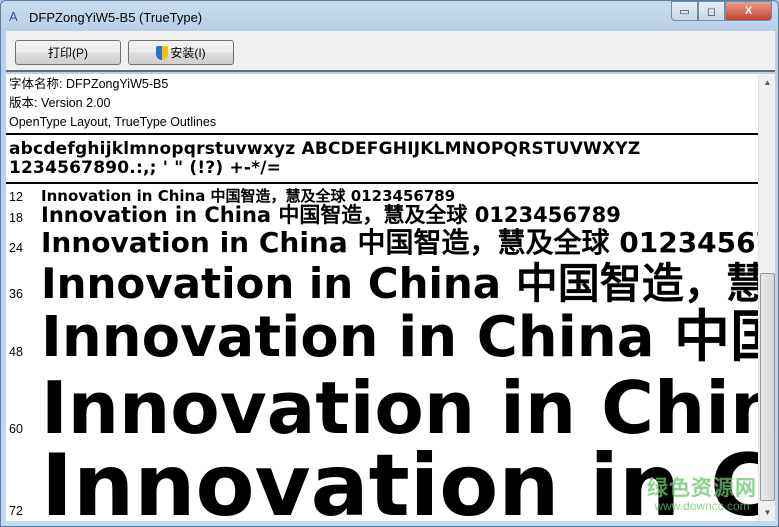  I want to click on print-button: 打印(P), so click(68, 52).